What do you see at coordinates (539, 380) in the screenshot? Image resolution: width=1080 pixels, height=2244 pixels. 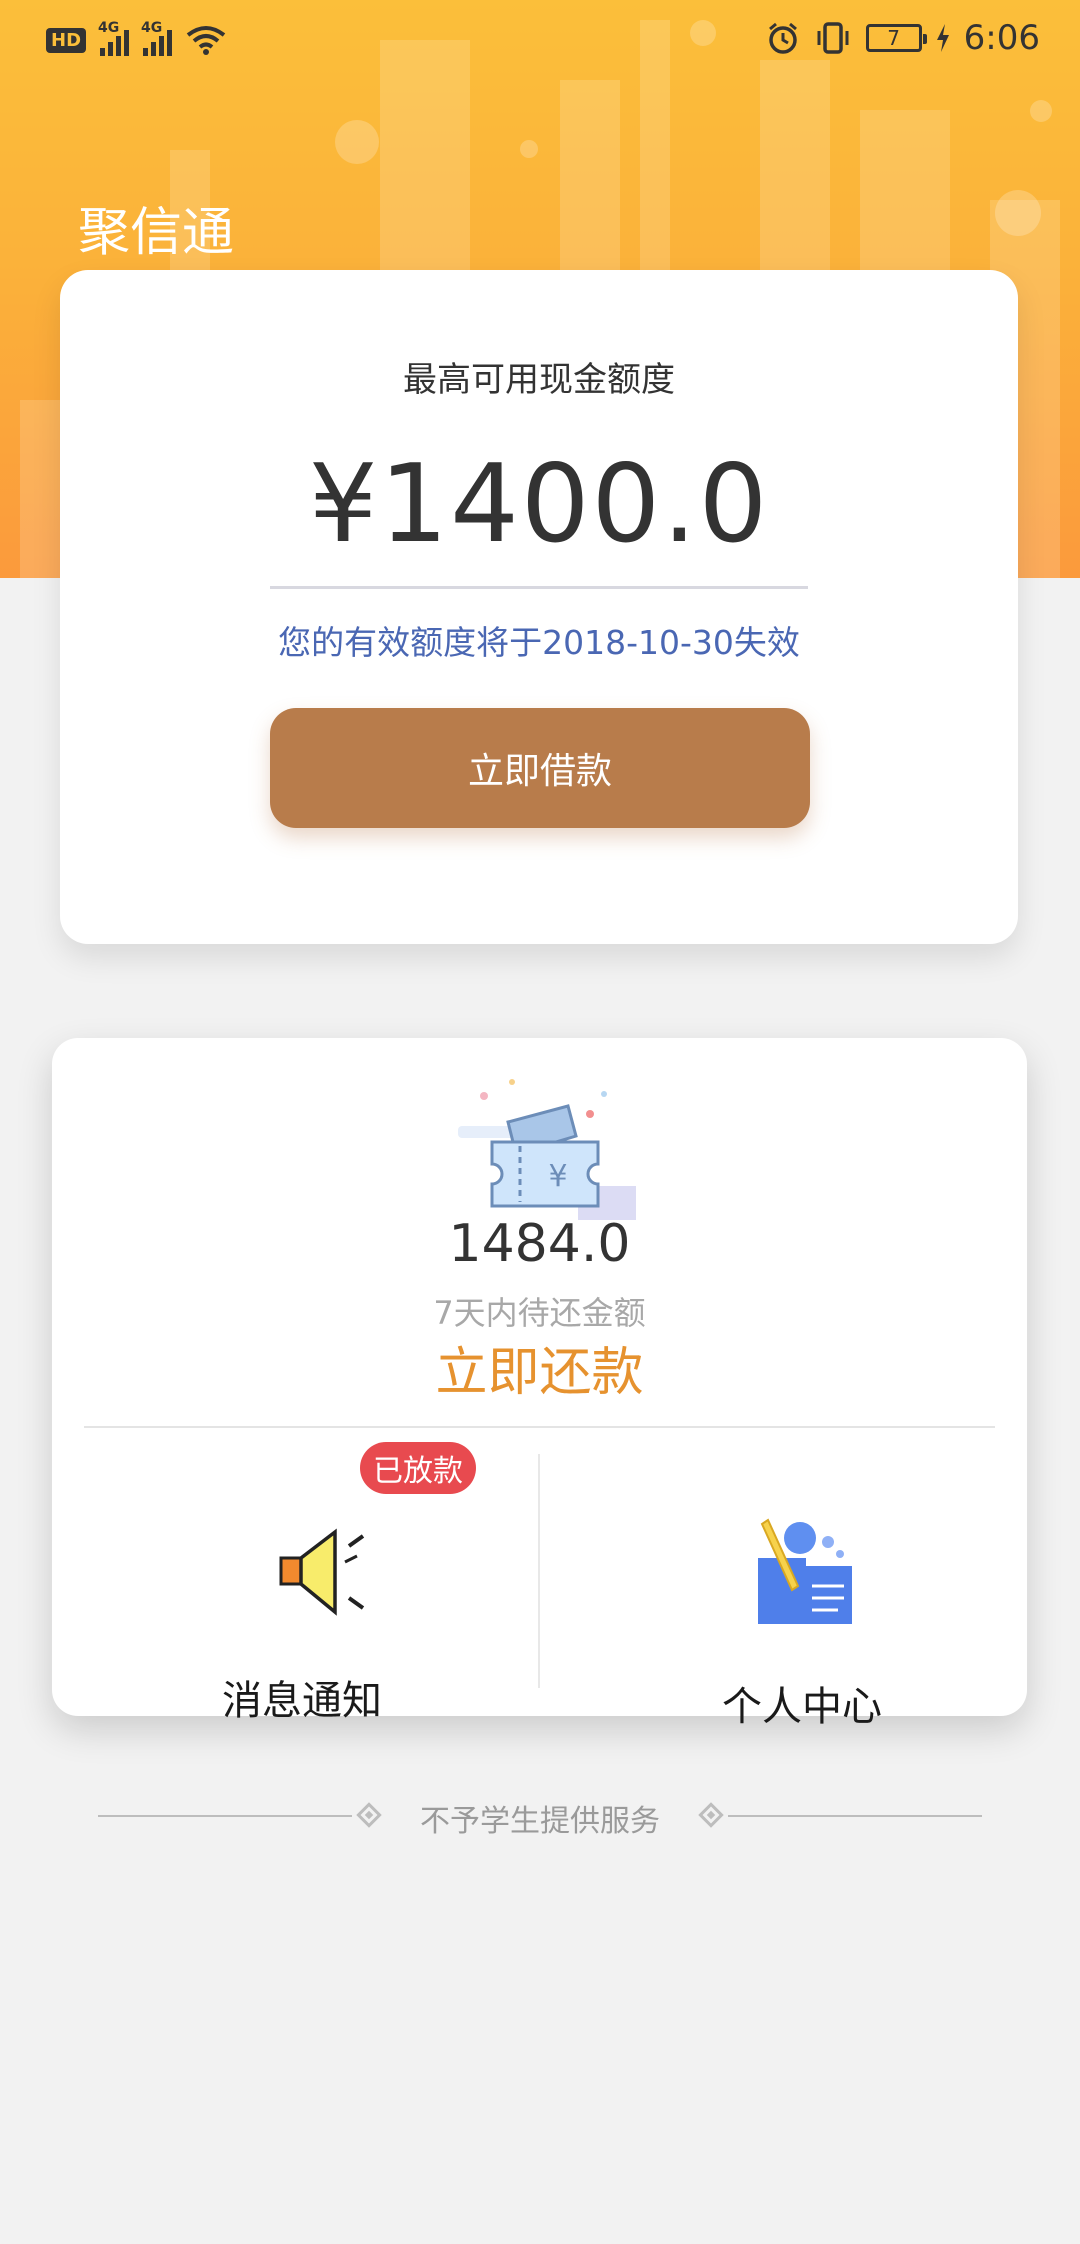 I see `limit-label: 最高可用现金额度` at bounding box center [539, 380].